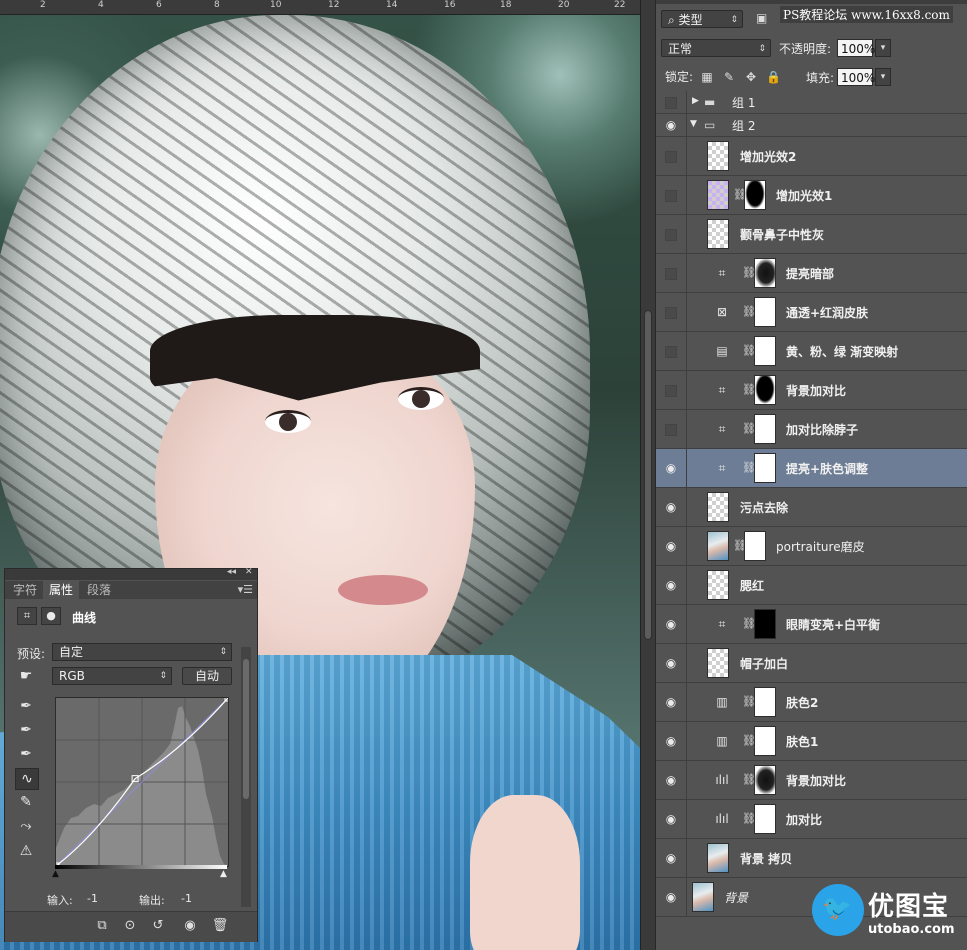  Describe the element at coordinates (811, 858) in the screenshot. I see `layer-row: ◉ 背景 拷贝` at that location.